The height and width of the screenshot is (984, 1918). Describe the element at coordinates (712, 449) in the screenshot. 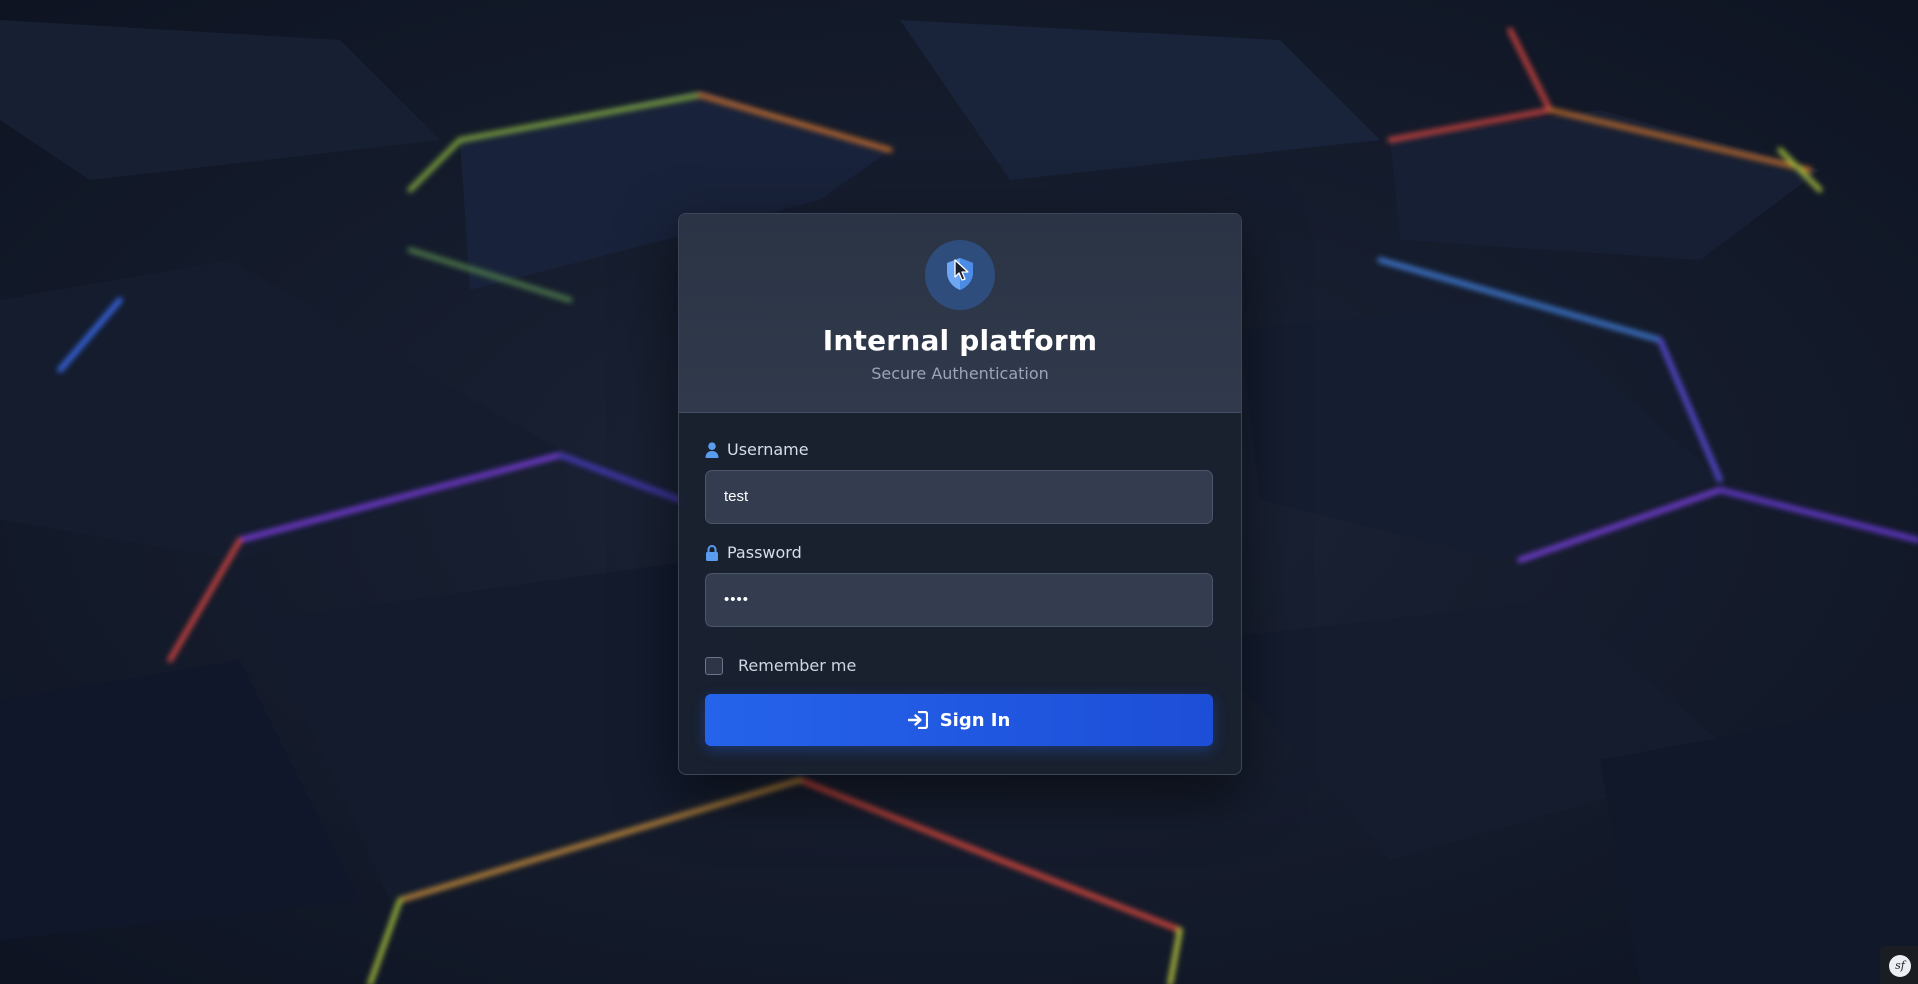

I see `user-icon` at that location.